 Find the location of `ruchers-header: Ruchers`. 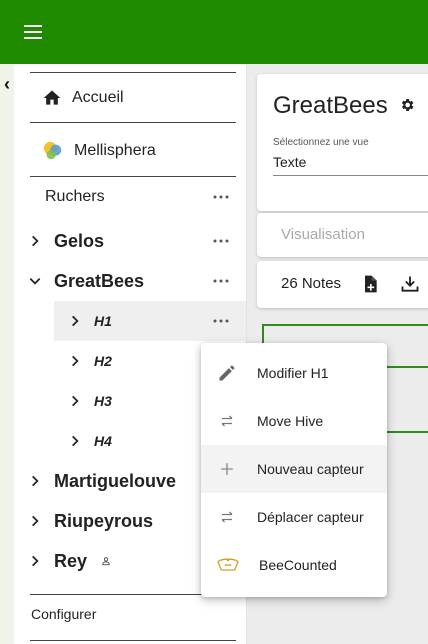

ruchers-header: Ruchers is located at coordinates (130, 197).